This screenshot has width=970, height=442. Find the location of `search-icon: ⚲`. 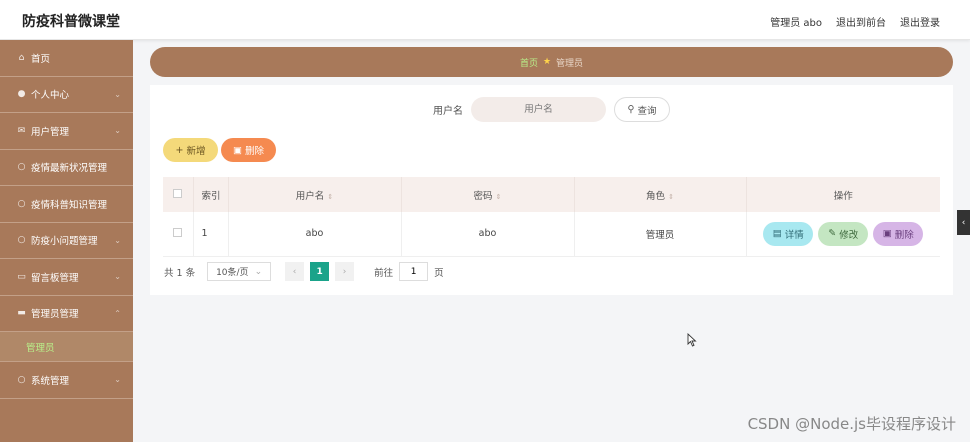

search-icon: ⚲ is located at coordinates (631, 109).